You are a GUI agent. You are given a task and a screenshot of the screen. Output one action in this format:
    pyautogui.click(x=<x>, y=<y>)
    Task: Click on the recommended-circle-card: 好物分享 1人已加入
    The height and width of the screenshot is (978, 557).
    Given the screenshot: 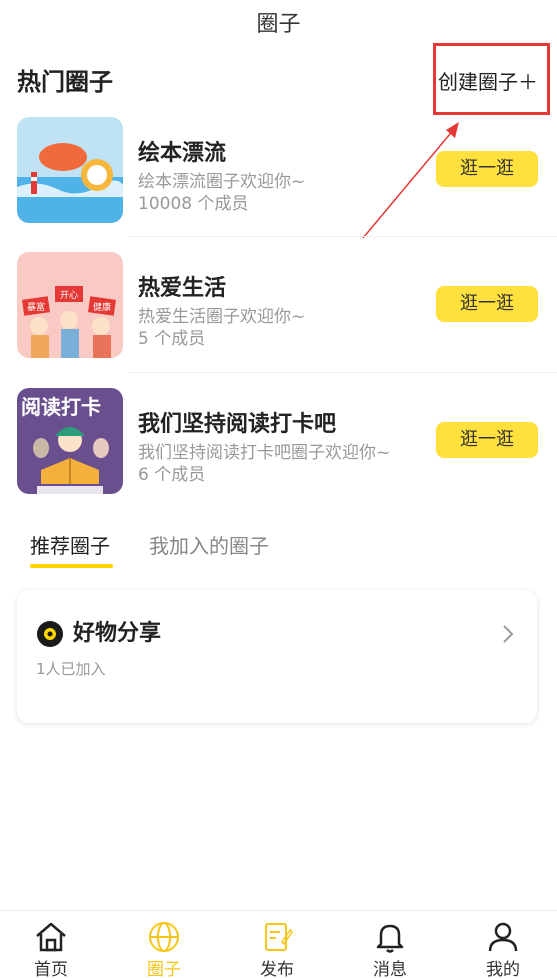 What is the action you would take?
    pyautogui.click(x=277, y=656)
    